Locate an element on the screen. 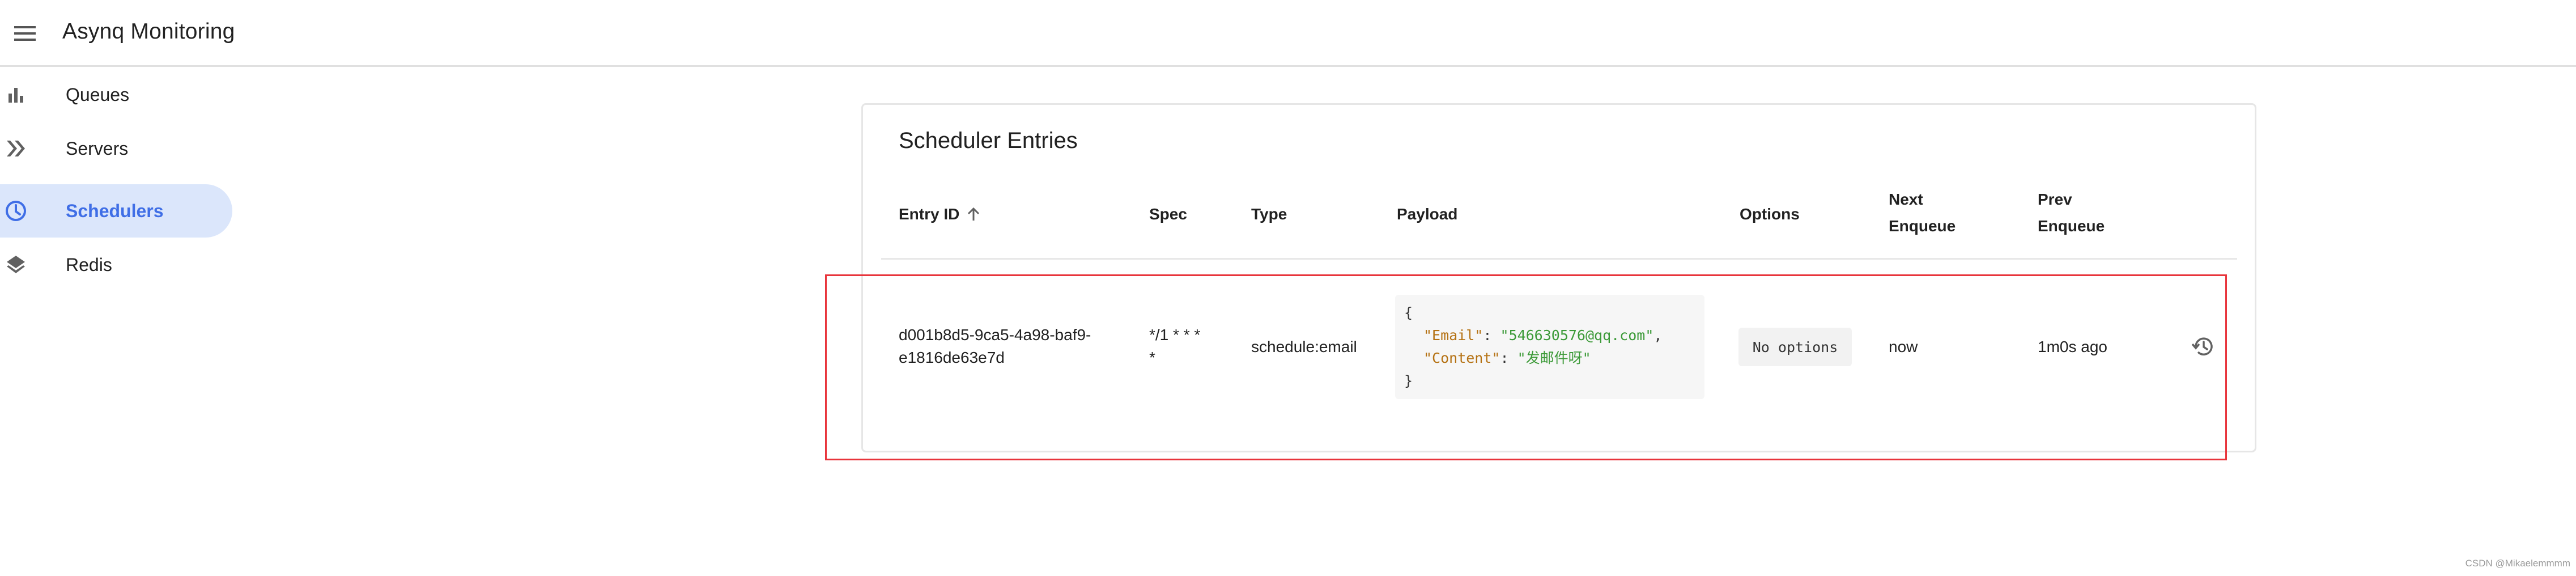 The image size is (2576, 576). column-header-entry-id: Entry ID is located at coordinates (940, 214).